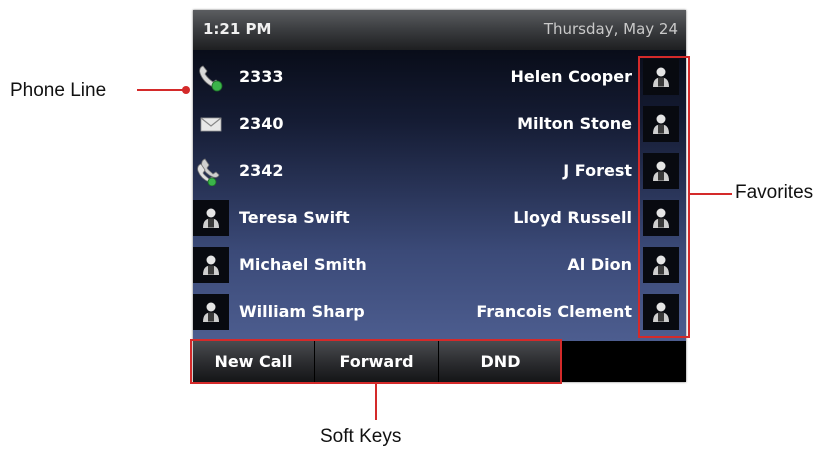  I want to click on favorite-name-label: Helen Cooper, so click(571, 76).